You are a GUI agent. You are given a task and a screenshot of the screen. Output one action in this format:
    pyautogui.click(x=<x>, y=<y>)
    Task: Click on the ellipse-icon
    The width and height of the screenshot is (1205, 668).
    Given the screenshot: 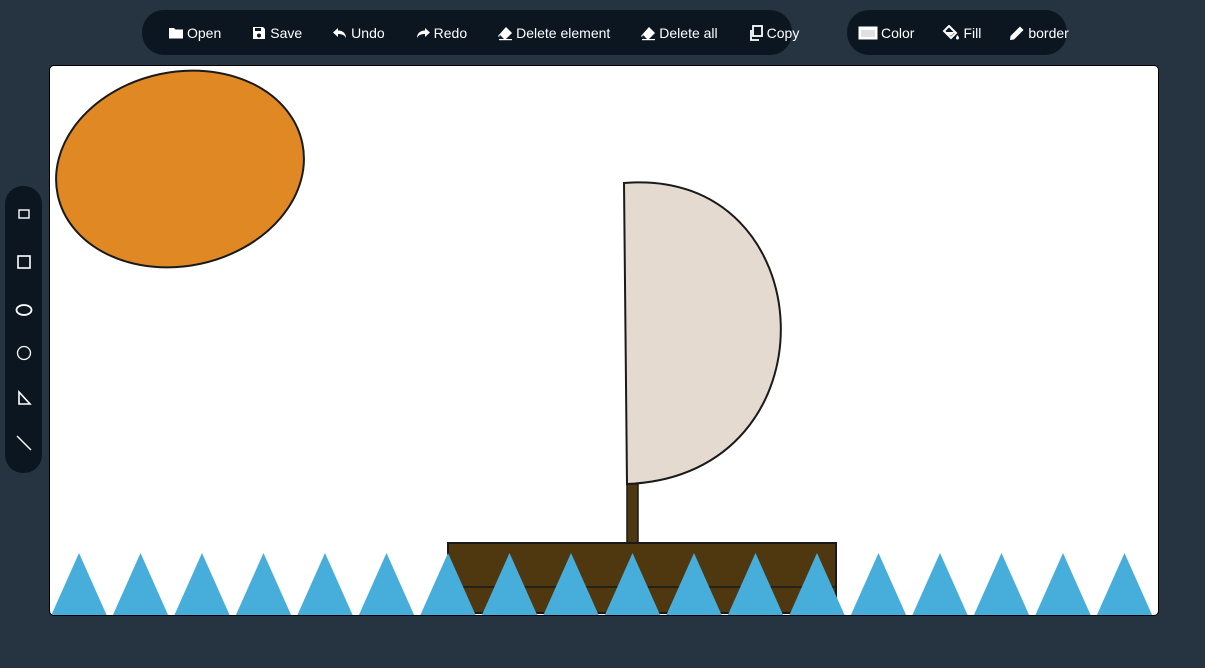 What is the action you would take?
    pyautogui.click(x=23, y=310)
    